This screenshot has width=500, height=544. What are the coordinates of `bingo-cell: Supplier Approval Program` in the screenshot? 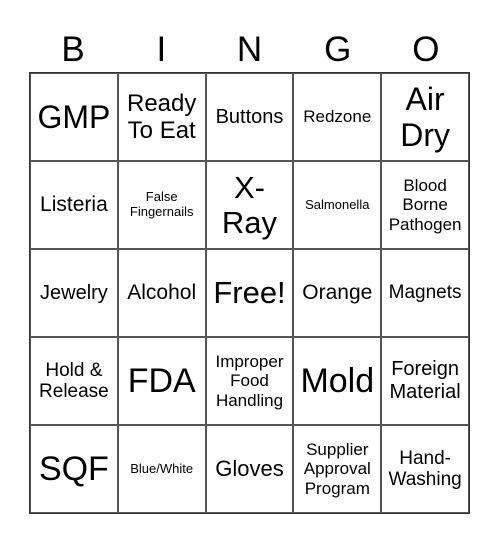 It's located at (337, 469).